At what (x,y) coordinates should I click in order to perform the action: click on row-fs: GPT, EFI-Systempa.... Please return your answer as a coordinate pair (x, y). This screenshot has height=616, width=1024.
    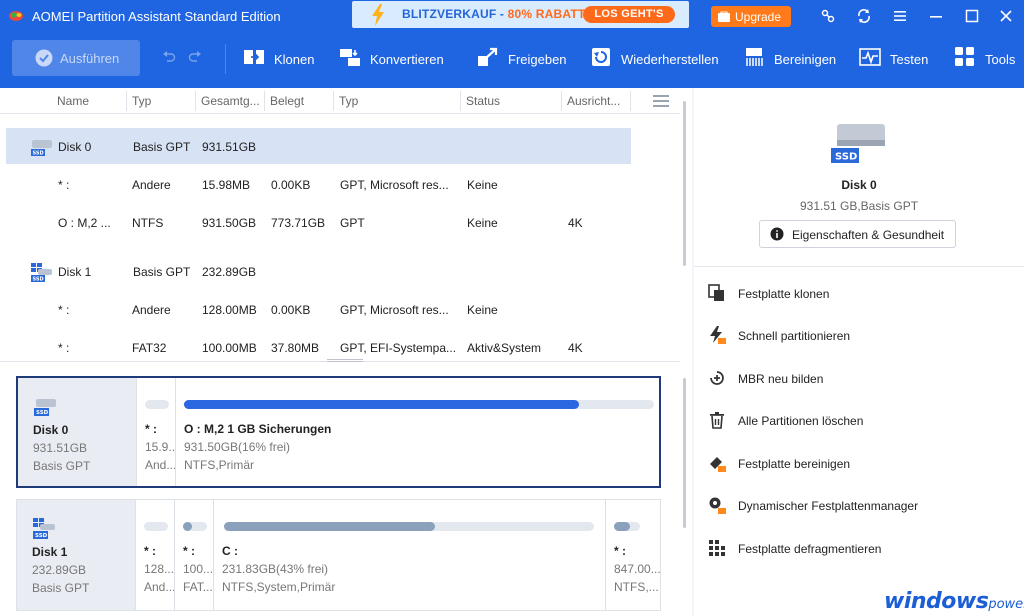
    Looking at the image, I should click on (398, 348).